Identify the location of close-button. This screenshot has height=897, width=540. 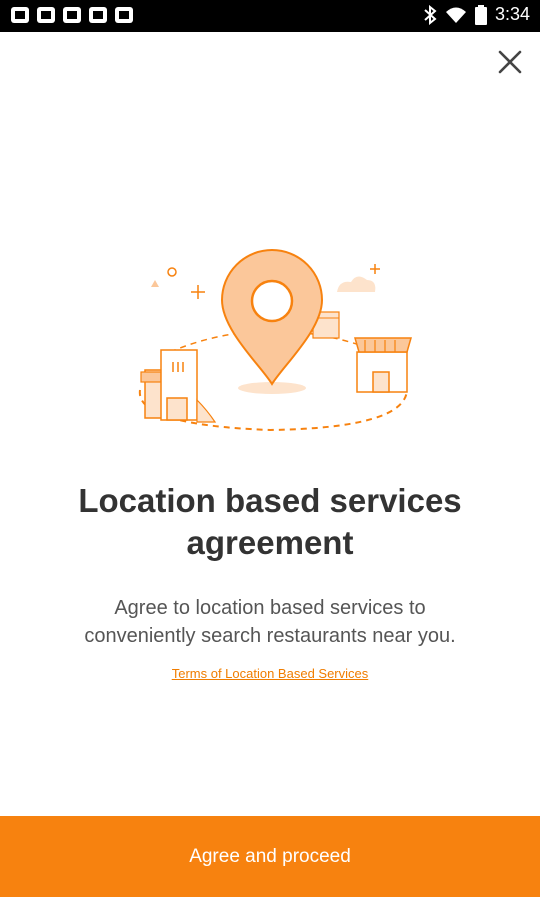
(510, 62).